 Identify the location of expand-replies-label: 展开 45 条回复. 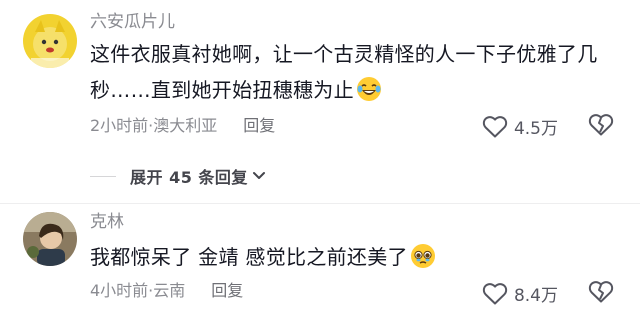
(189, 177).